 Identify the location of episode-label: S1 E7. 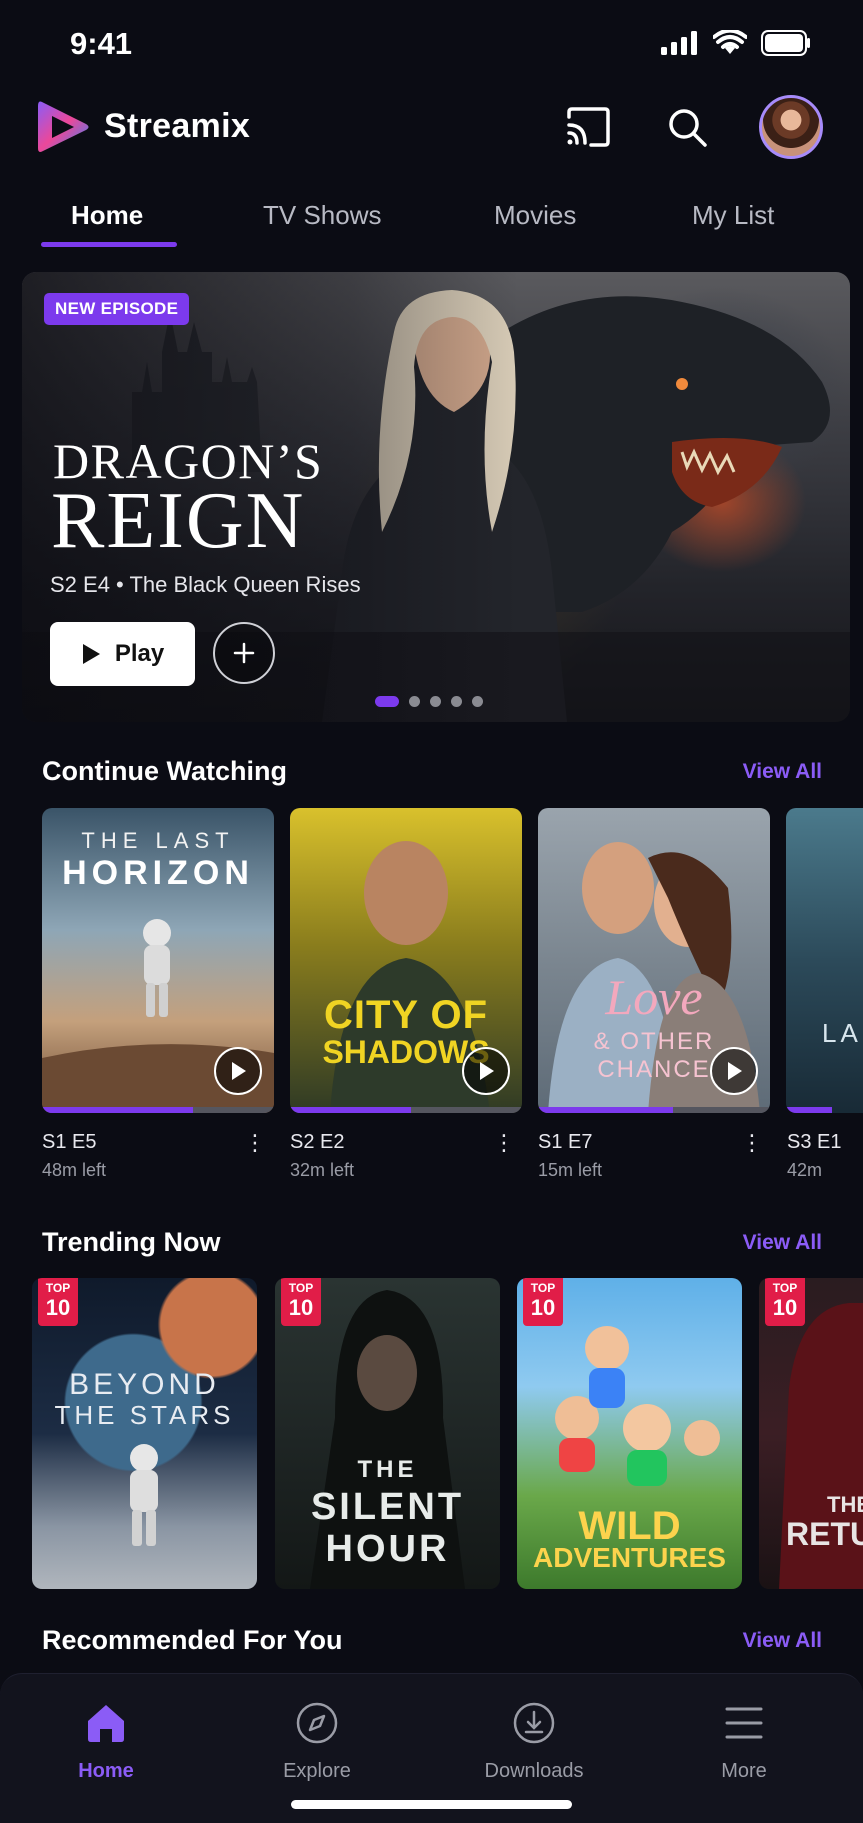
(565, 1142).